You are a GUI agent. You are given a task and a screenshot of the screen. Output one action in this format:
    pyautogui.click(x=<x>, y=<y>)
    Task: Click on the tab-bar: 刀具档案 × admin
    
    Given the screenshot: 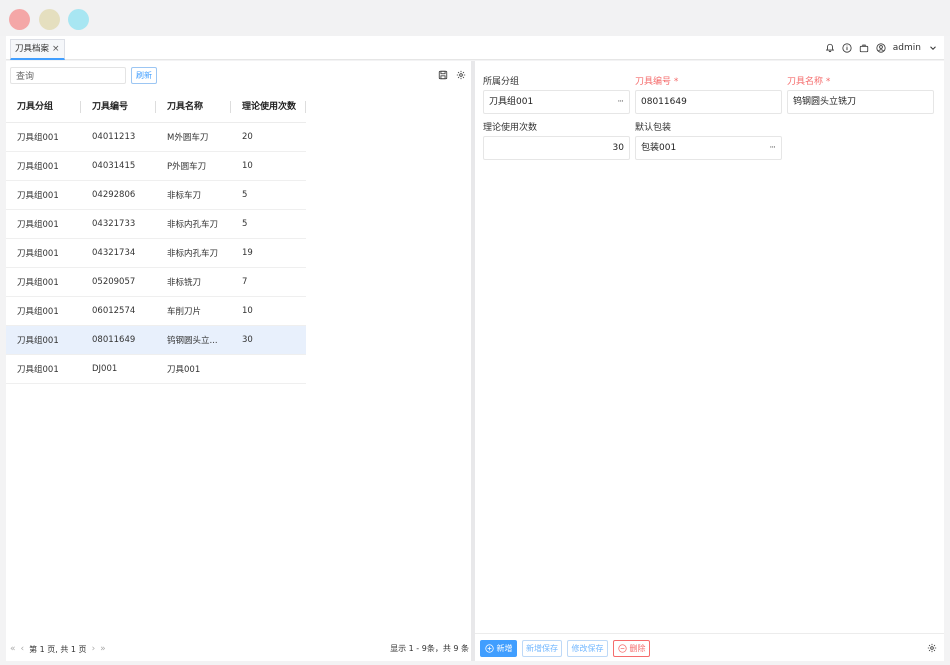 What is the action you would take?
    pyautogui.click(x=475, y=48)
    